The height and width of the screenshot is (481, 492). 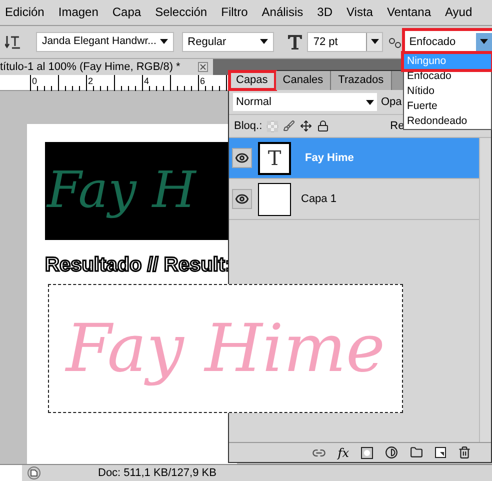 What do you see at coordinates (448, 41) in the screenshot?
I see `anti-alias-dropdown: Enfocado` at bounding box center [448, 41].